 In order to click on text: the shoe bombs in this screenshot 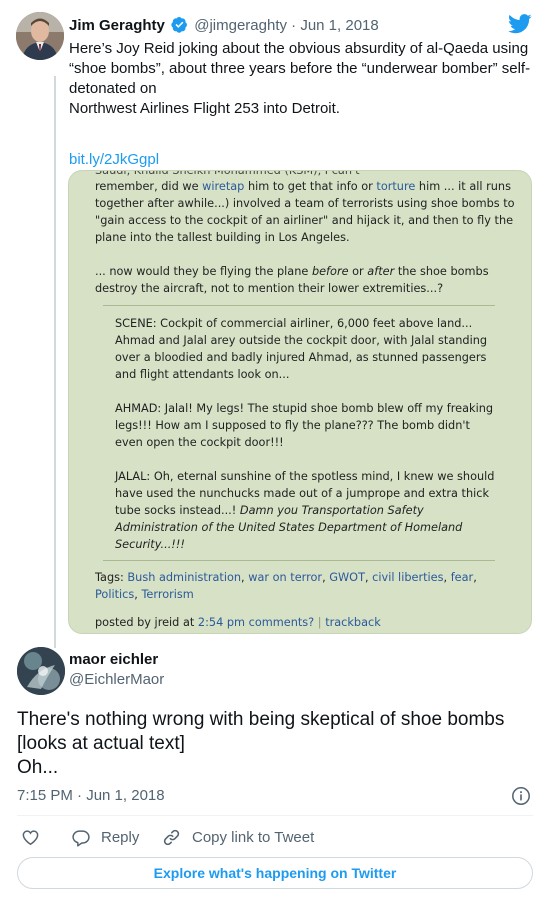, I will do `click(441, 271)`.